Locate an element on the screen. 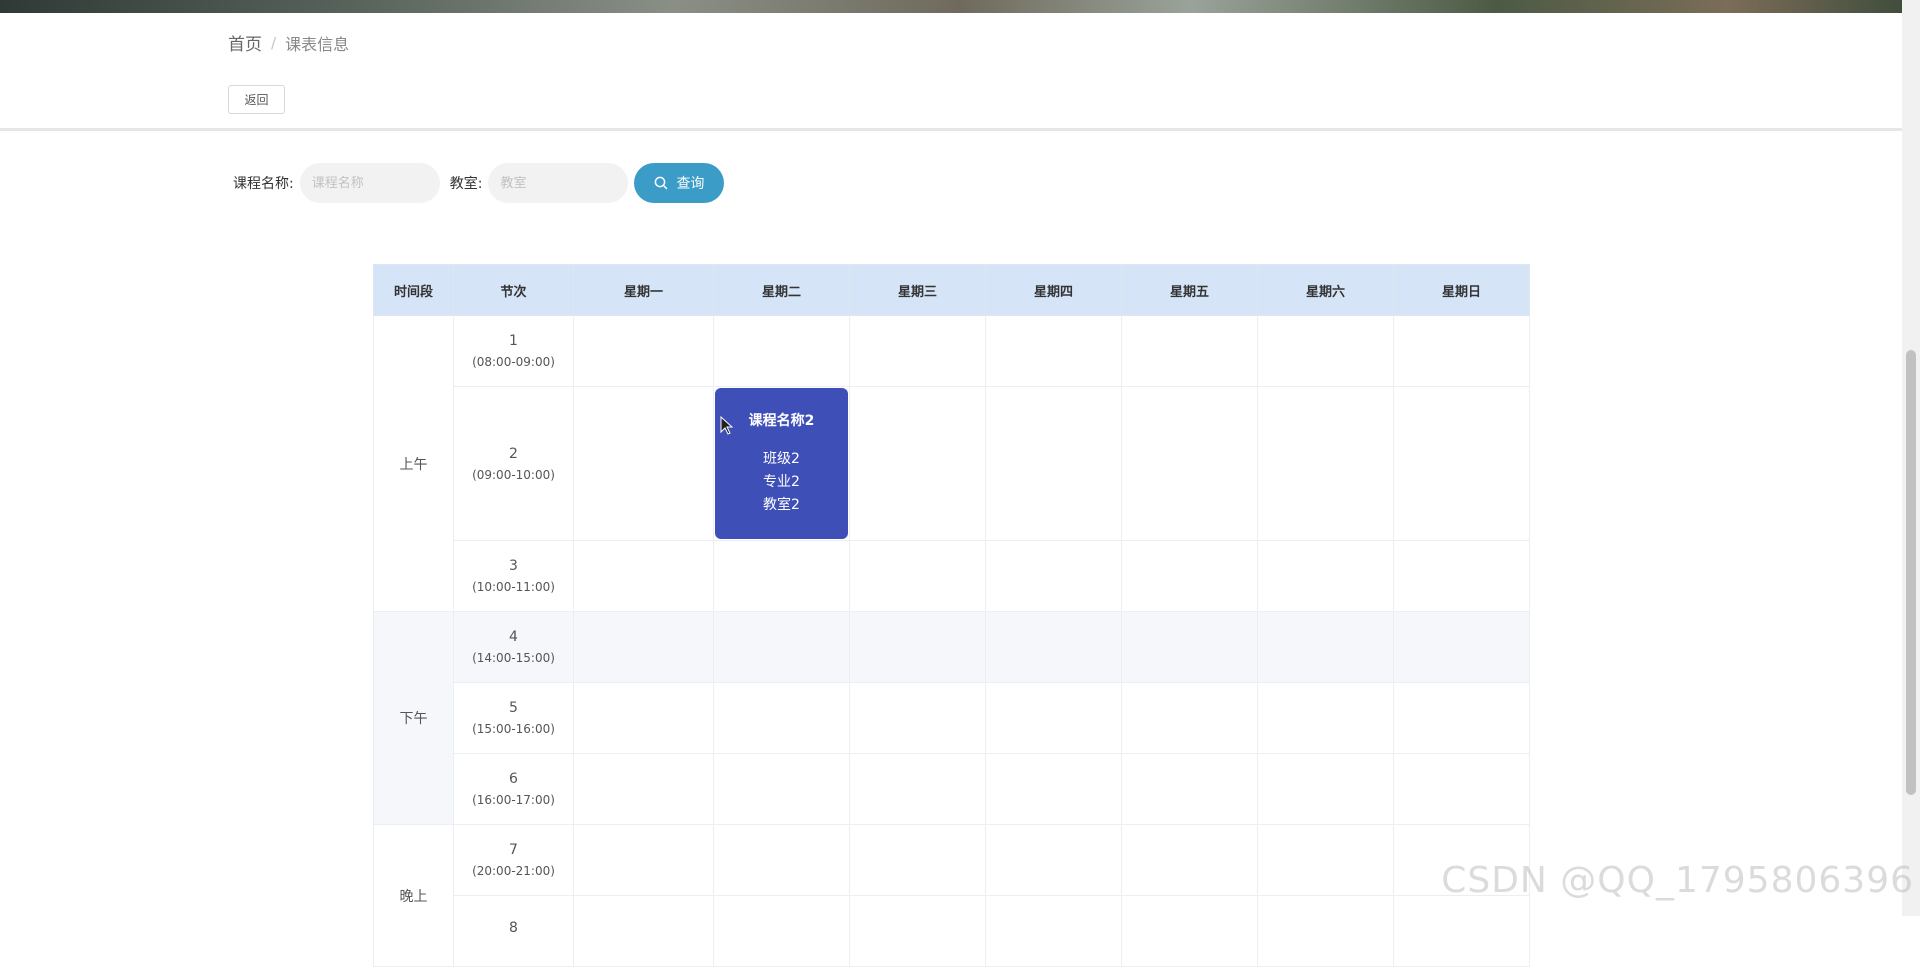 The width and height of the screenshot is (1920, 967). header-slot: 节次 is located at coordinates (513, 290).